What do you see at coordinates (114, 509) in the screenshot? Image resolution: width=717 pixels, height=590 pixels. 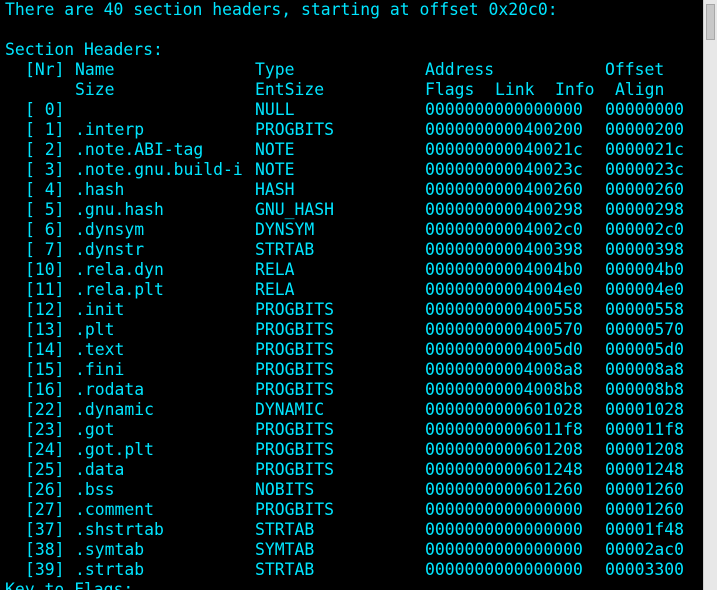 I see `section-name: .comment` at bounding box center [114, 509].